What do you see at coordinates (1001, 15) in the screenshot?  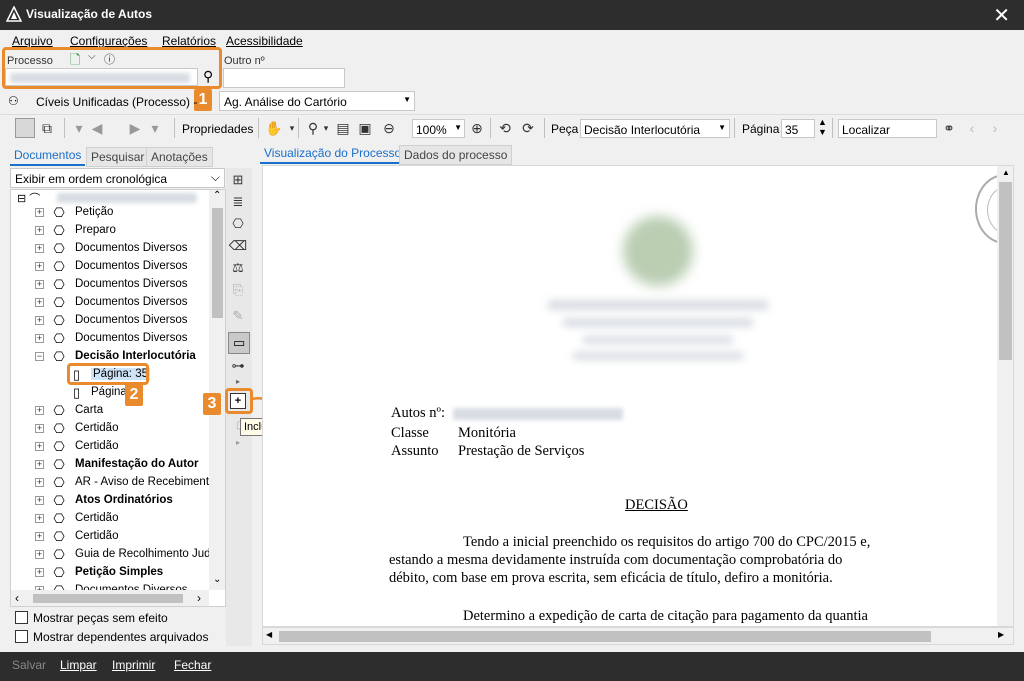 I see `close-icon: ✕` at bounding box center [1001, 15].